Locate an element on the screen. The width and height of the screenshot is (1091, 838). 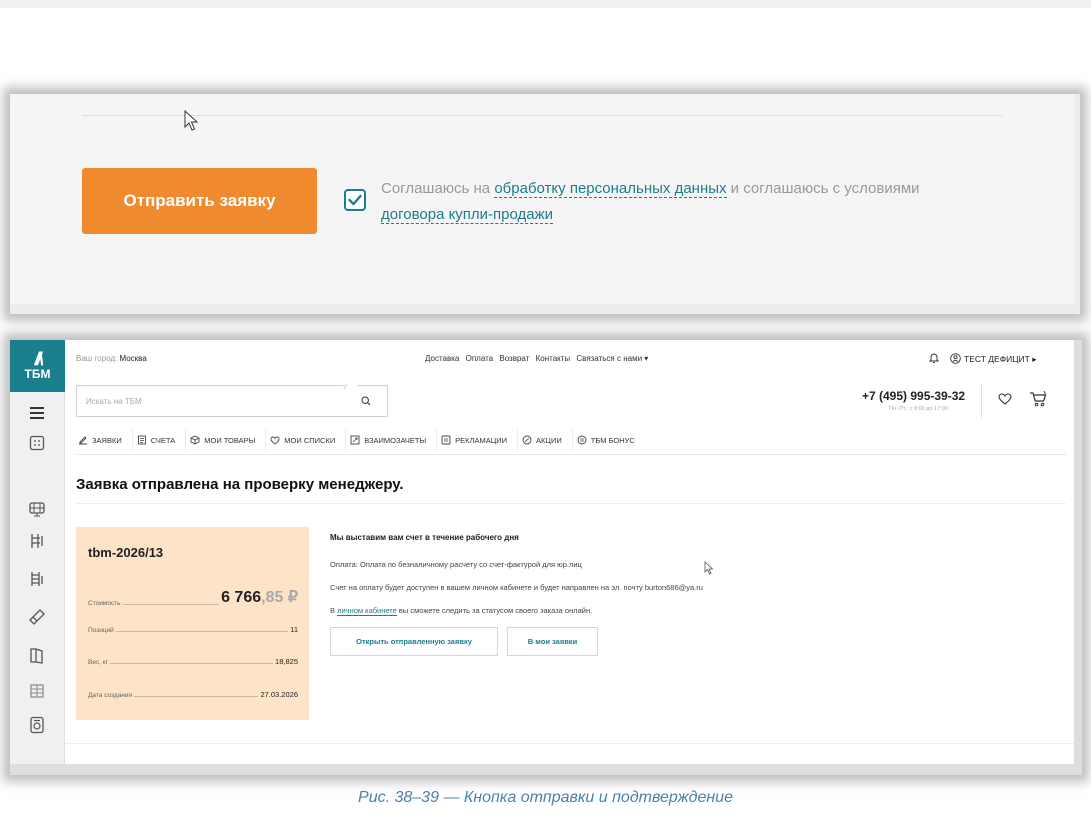
tab-invoices: СЧЕТА is located at coordinates (161, 440).